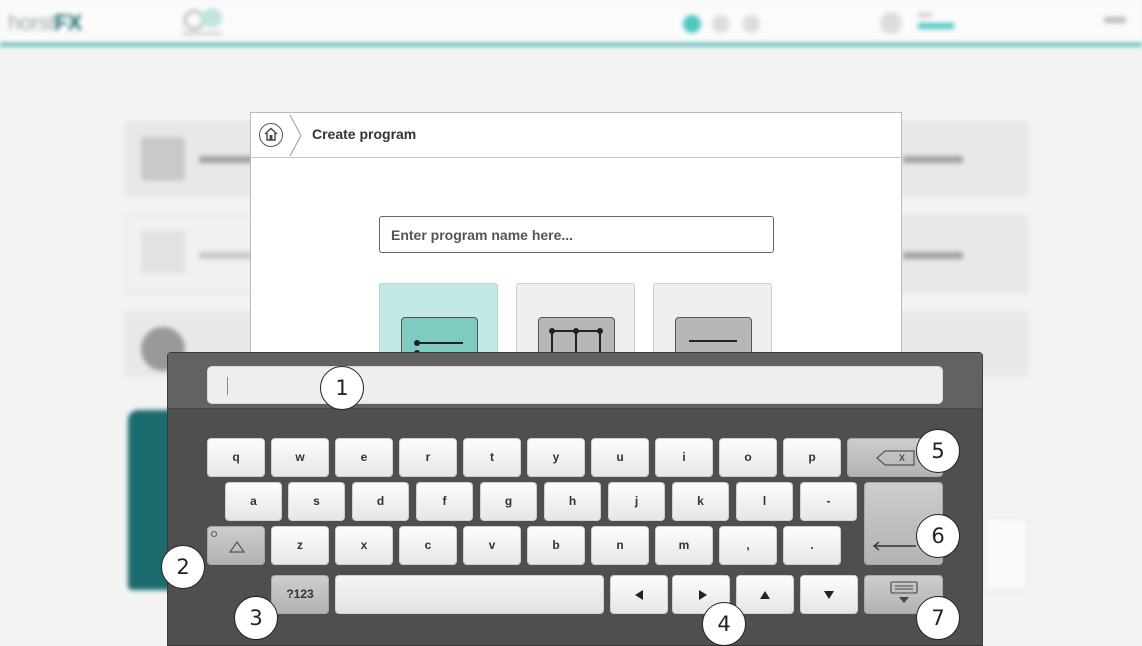  I want to click on key-w: w, so click(300, 457).